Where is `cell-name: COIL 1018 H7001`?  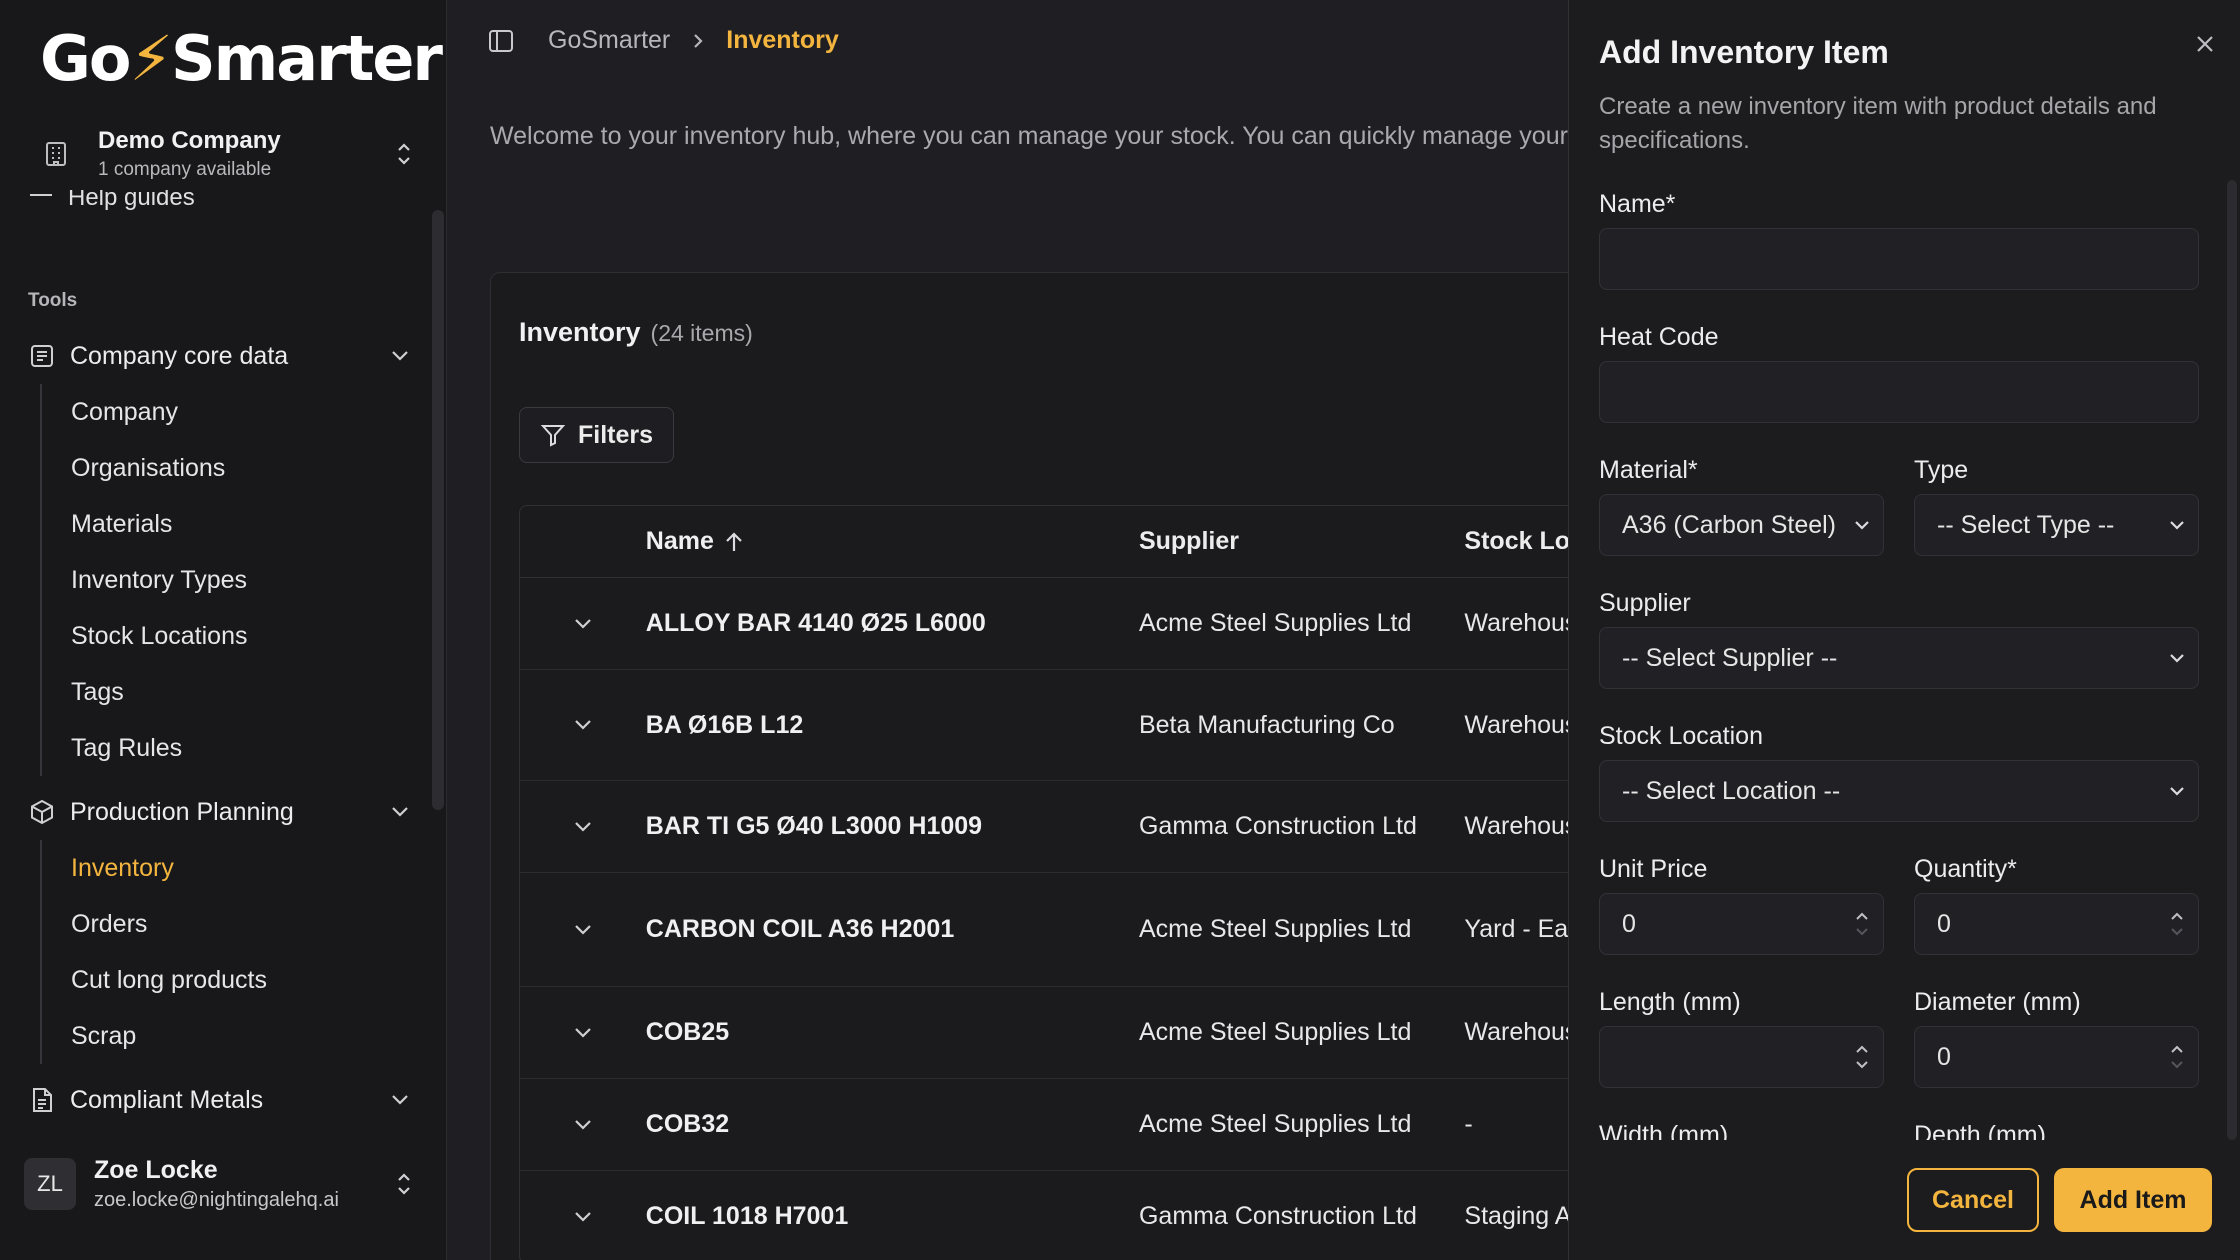 cell-name: COIL 1018 H7001 is located at coordinates (747, 1216).